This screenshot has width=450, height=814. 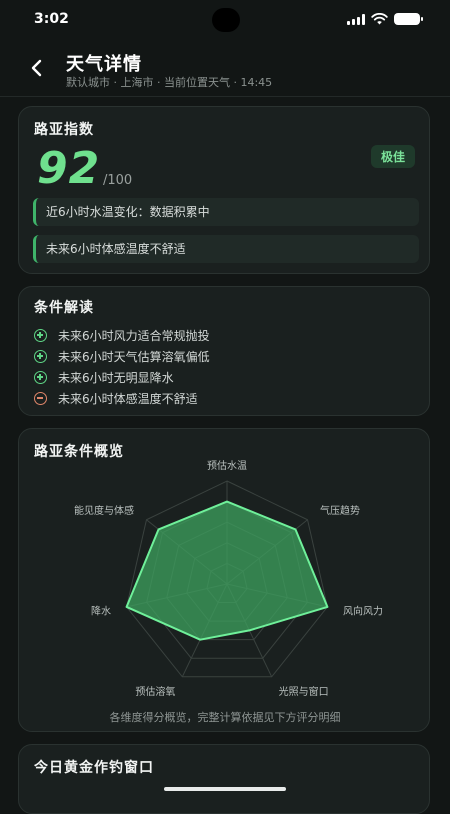 I want to click on minus-circle-icon, so click(x=40, y=398).